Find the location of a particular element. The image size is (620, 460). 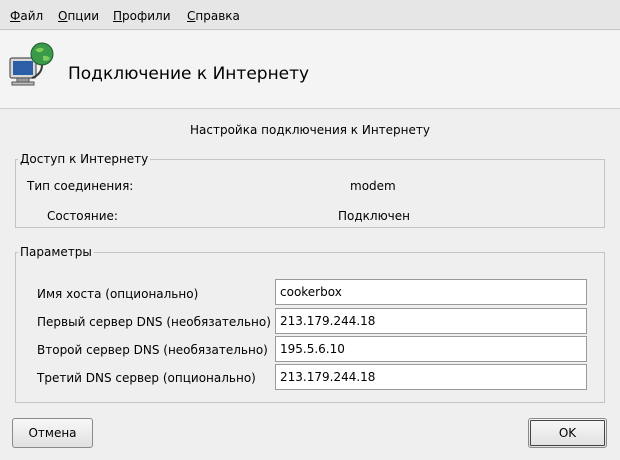

menu-options: Опции is located at coordinates (78, 16).